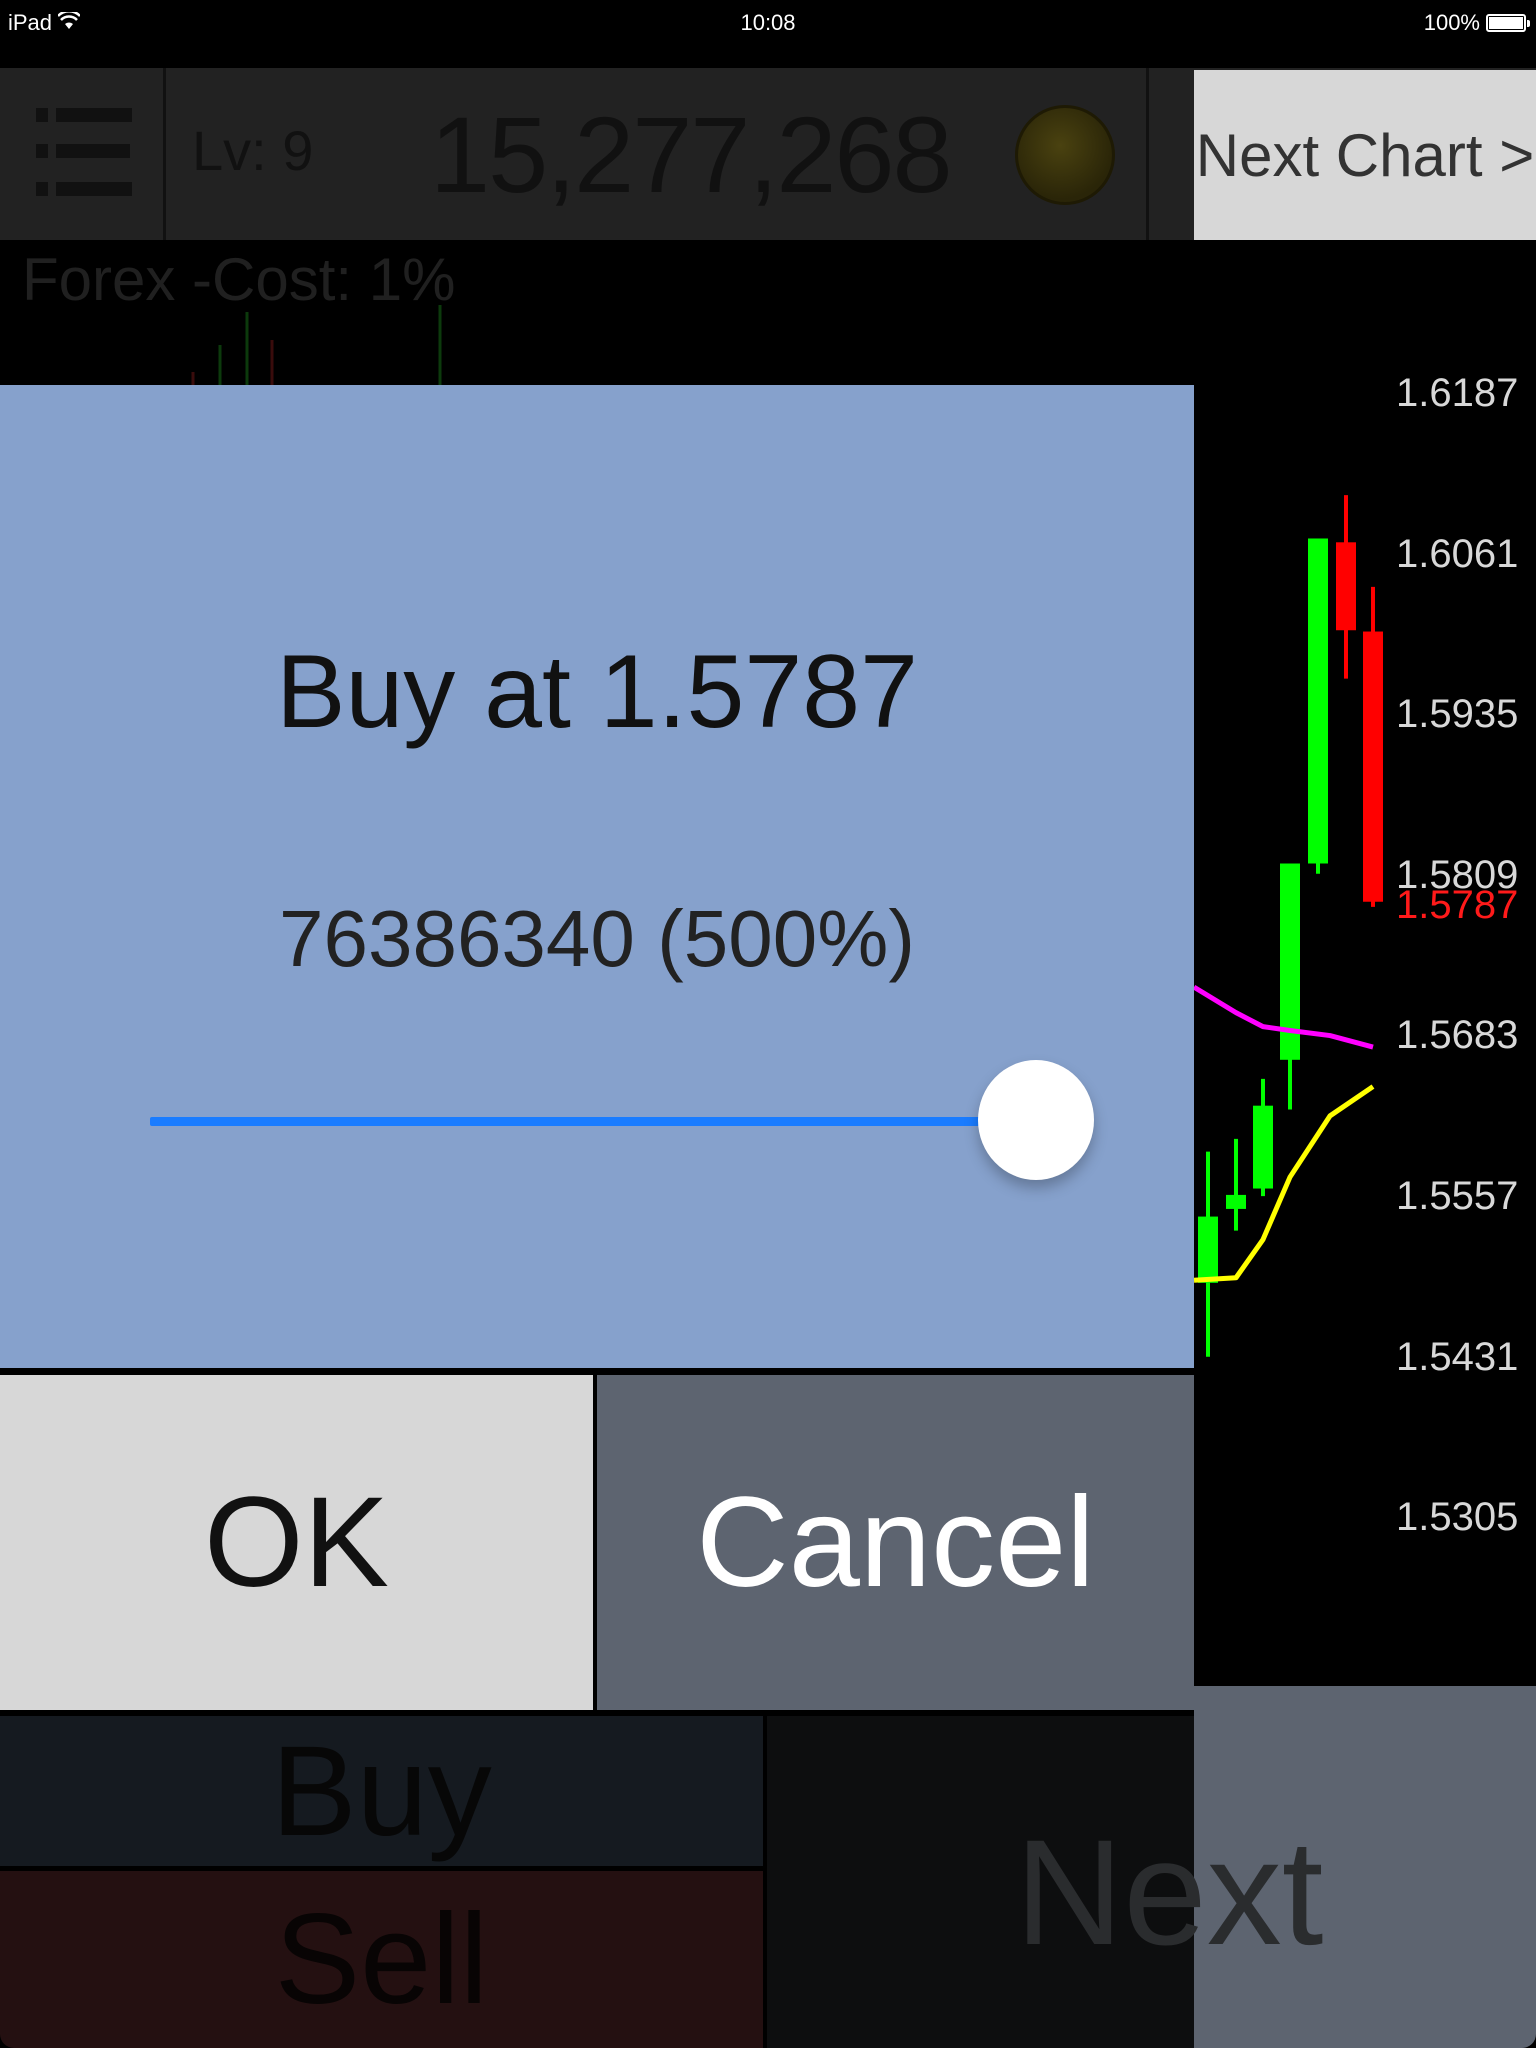 This screenshot has height=2048, width=1536. I want to click on cancel-button: Cancel, so click(895, 1541).